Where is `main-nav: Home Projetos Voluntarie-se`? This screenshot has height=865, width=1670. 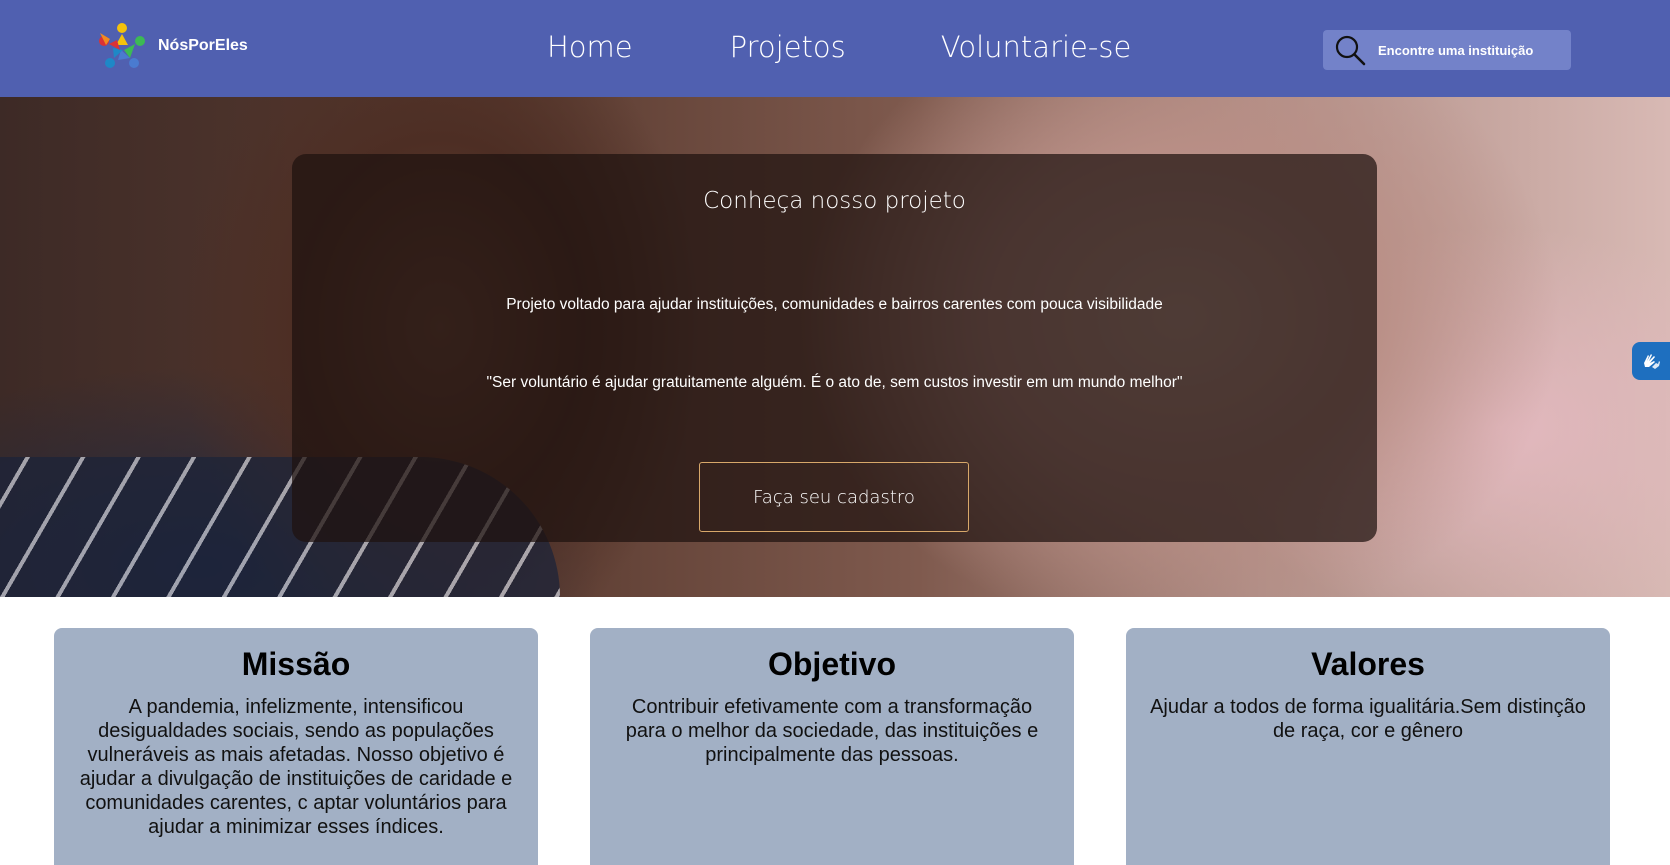
main-nav: Home Projetos Voluntarie-se is located at coordinates (839, 47).